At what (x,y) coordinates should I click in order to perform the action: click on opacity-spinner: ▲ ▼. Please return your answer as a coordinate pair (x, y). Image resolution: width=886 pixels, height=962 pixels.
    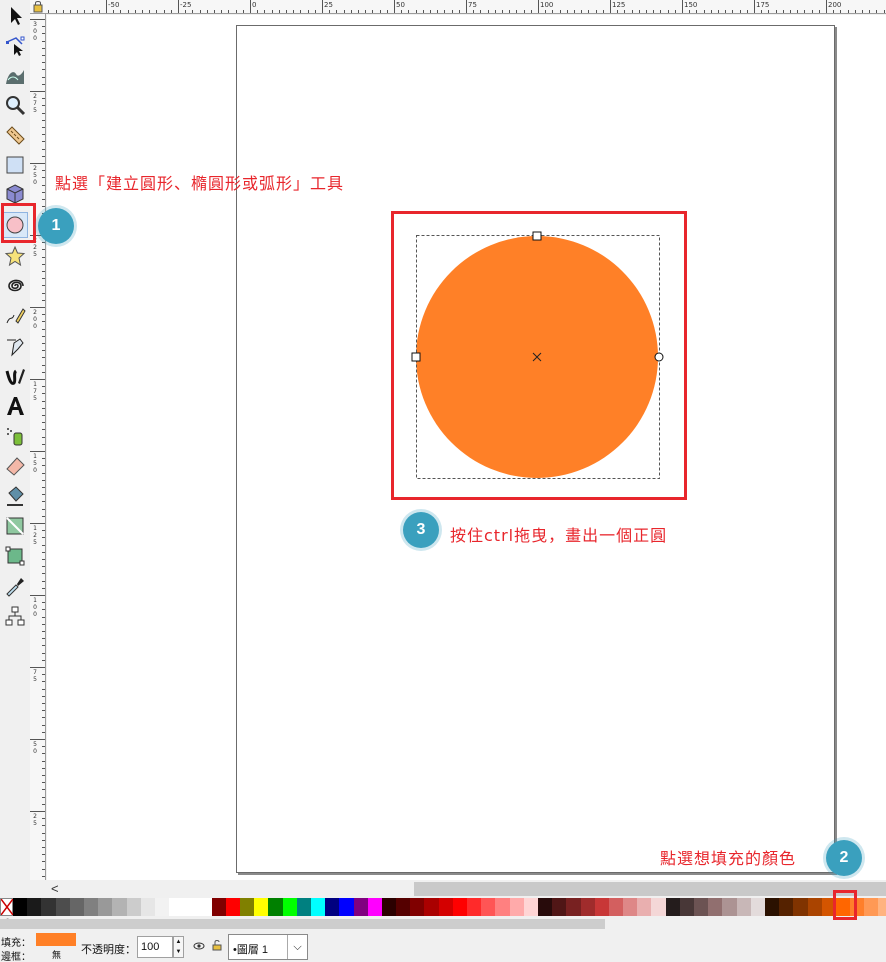
    Looking at the image, I should click on (178, 947).